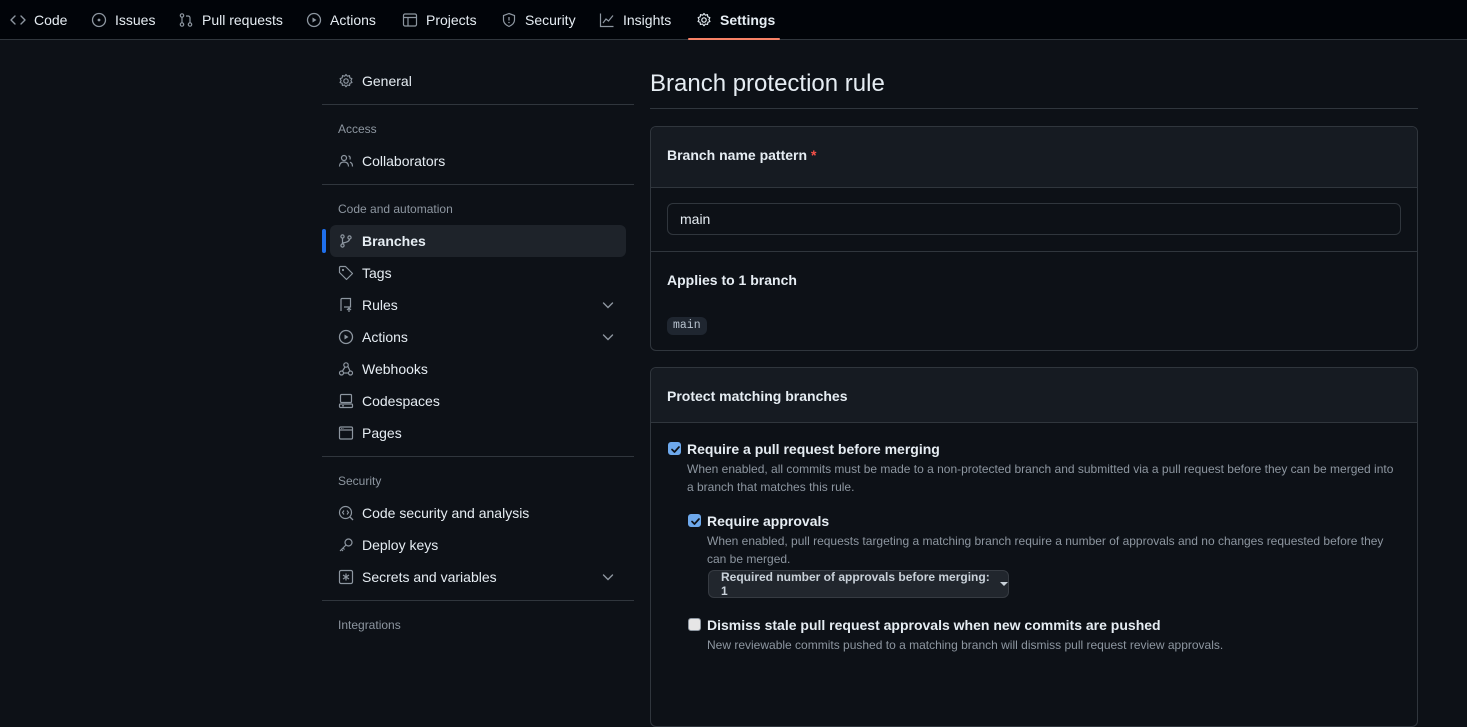  What do you see at coordinates (51, 20) in the screenshot?
I see `tab-label: Code` at bounding box center [51, 20].